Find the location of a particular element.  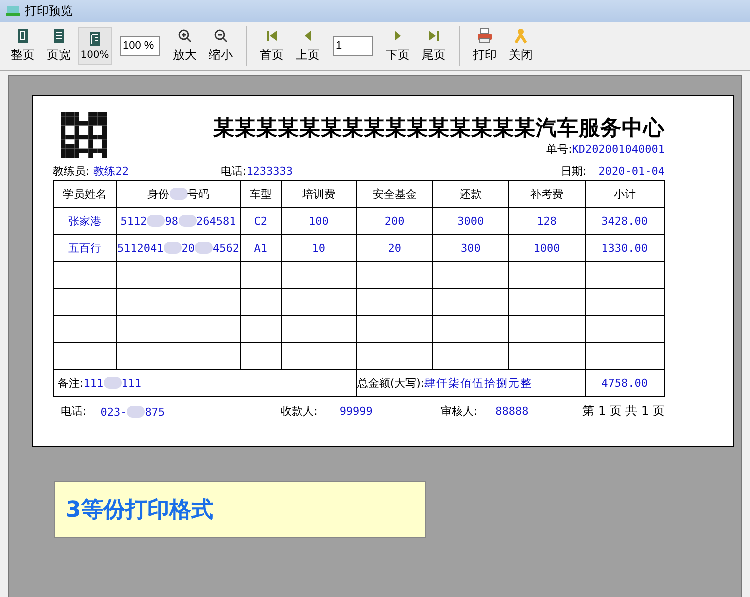

date-label: 日期: is located at coordinates (574, 171).